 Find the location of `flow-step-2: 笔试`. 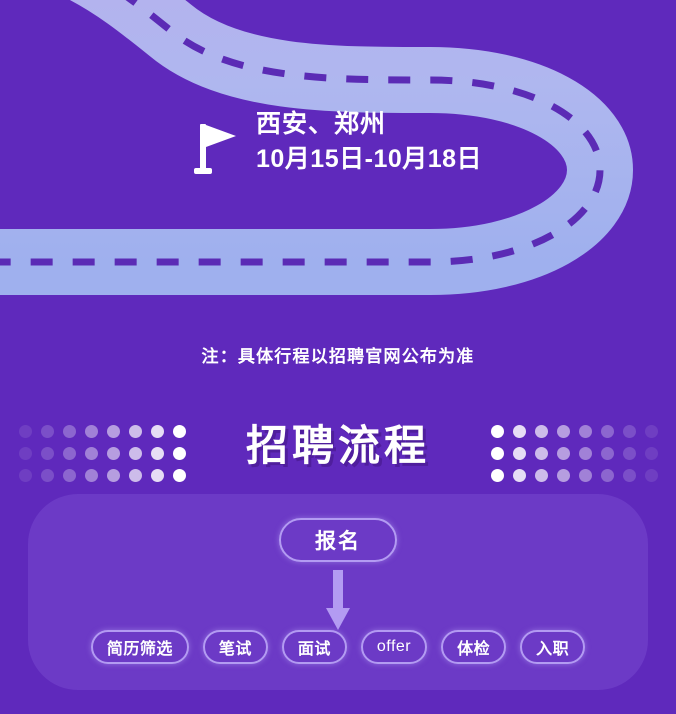

flow-step-2: 笔试 is located at coordinates (235, 647).